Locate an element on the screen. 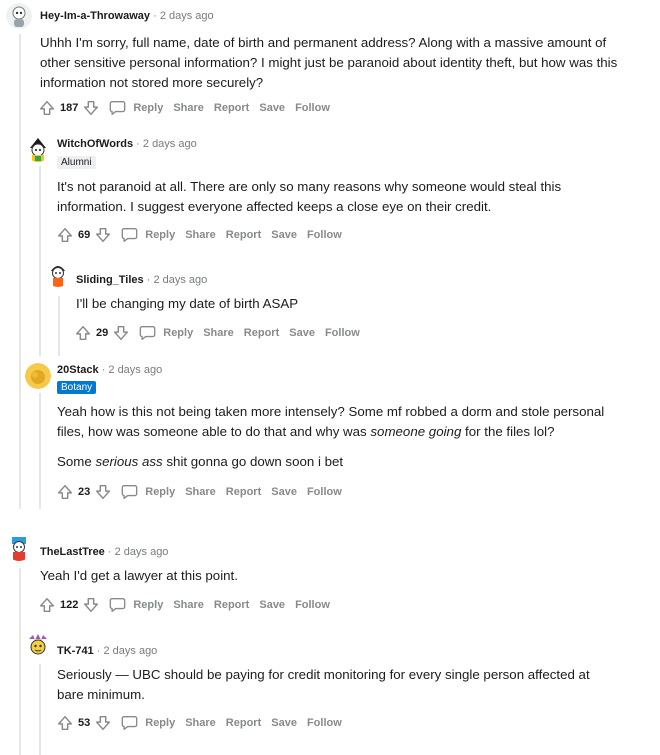  comment-meta: TK-741 · 2 days ago is located at coordinates (107, 651).